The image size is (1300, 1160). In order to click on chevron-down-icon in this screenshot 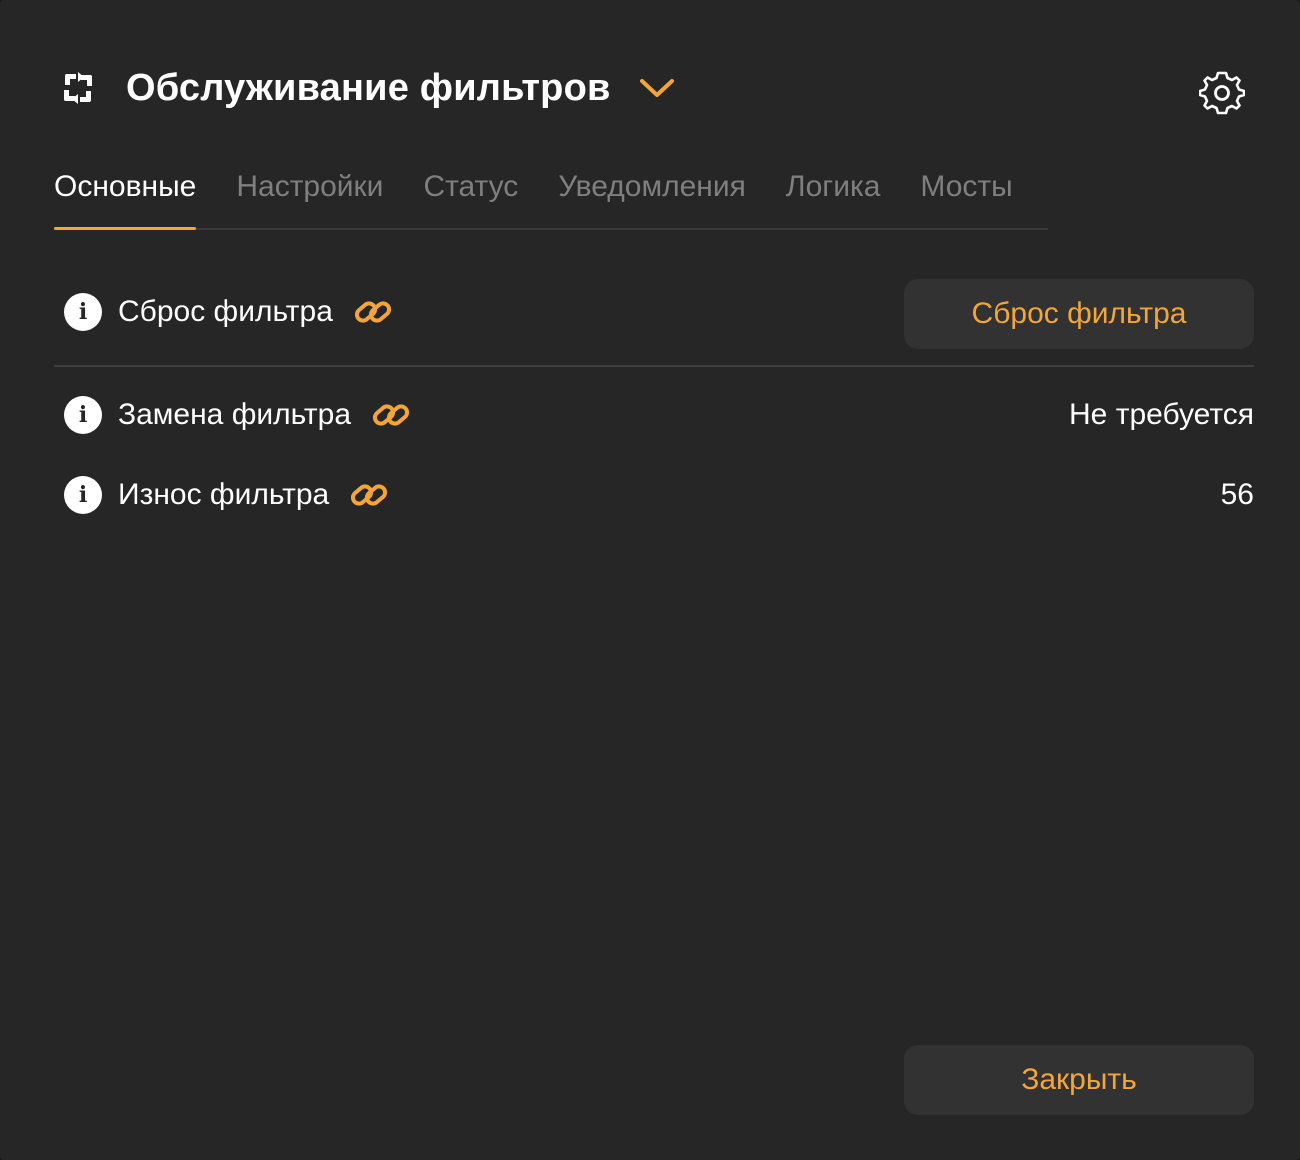, I will do `click(657, 88)`.